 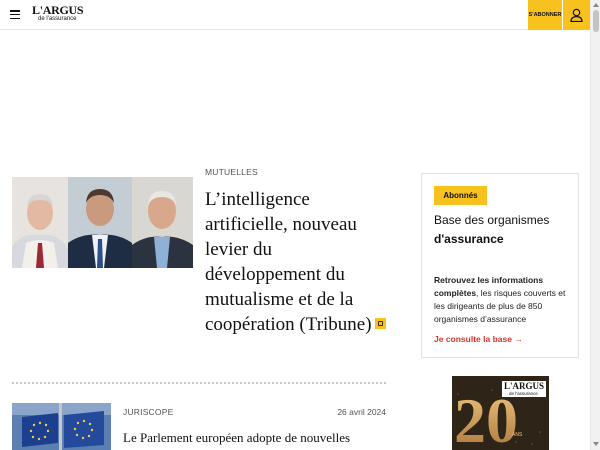 I want to click on subscriber-lock-icon, so click(x=380, y=324).